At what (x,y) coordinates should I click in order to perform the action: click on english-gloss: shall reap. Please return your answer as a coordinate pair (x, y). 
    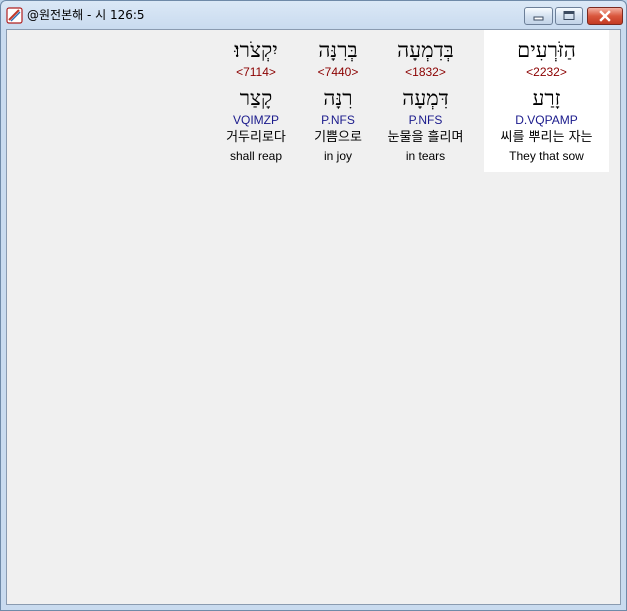
    Looking at the image, I should click on (256, 156).